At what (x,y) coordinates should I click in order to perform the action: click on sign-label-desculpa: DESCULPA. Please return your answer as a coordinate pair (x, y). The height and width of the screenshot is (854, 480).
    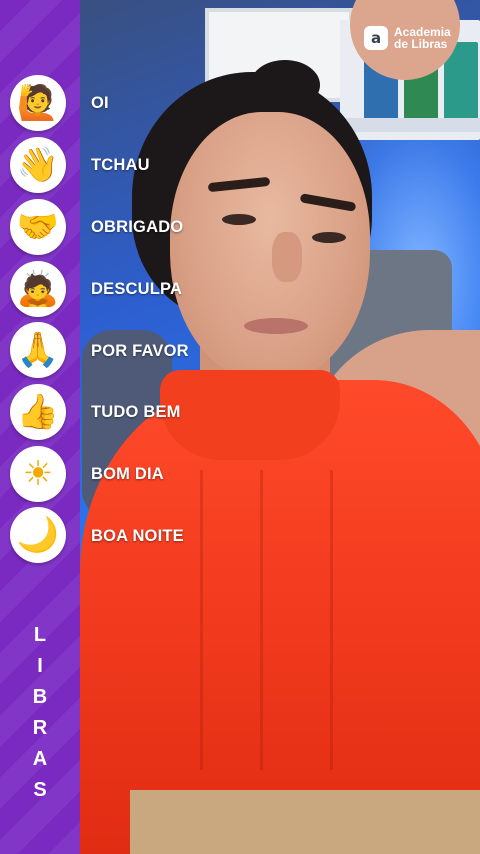
    Looking at the image, I should click on (137, 289).